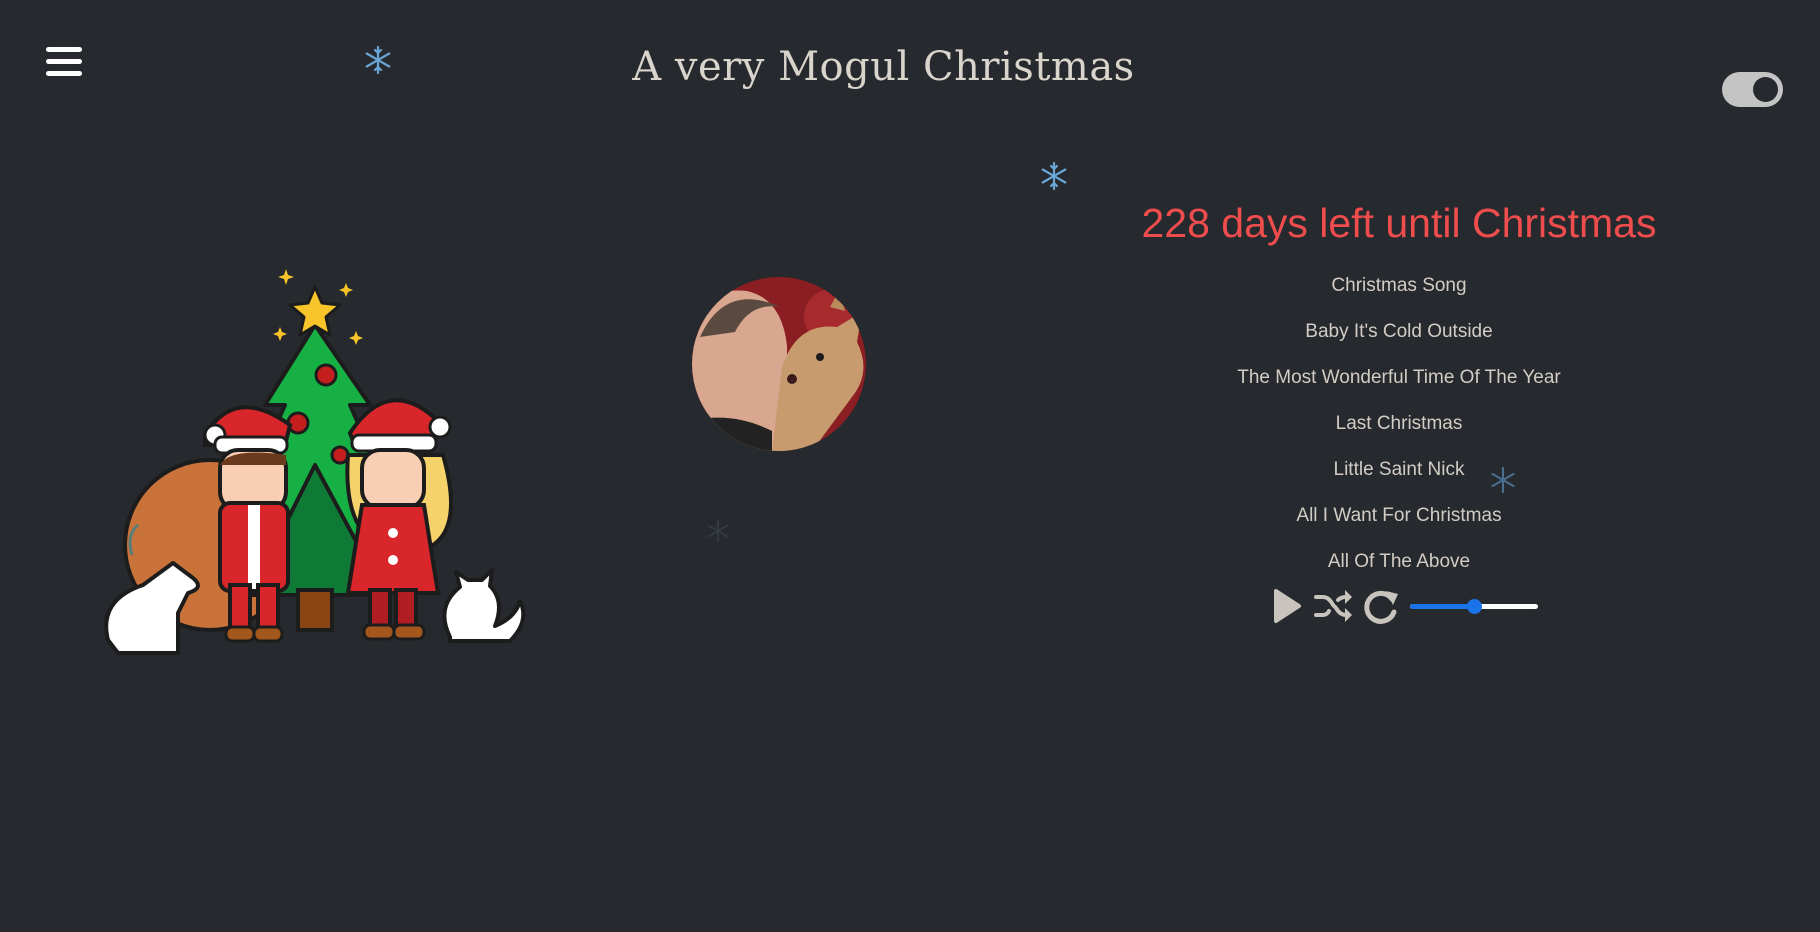 This screenshot has height=932, width=1820. Describe the element at coordinates (1765, 89) in the screenshot. I see `toggle-knob` at that location.